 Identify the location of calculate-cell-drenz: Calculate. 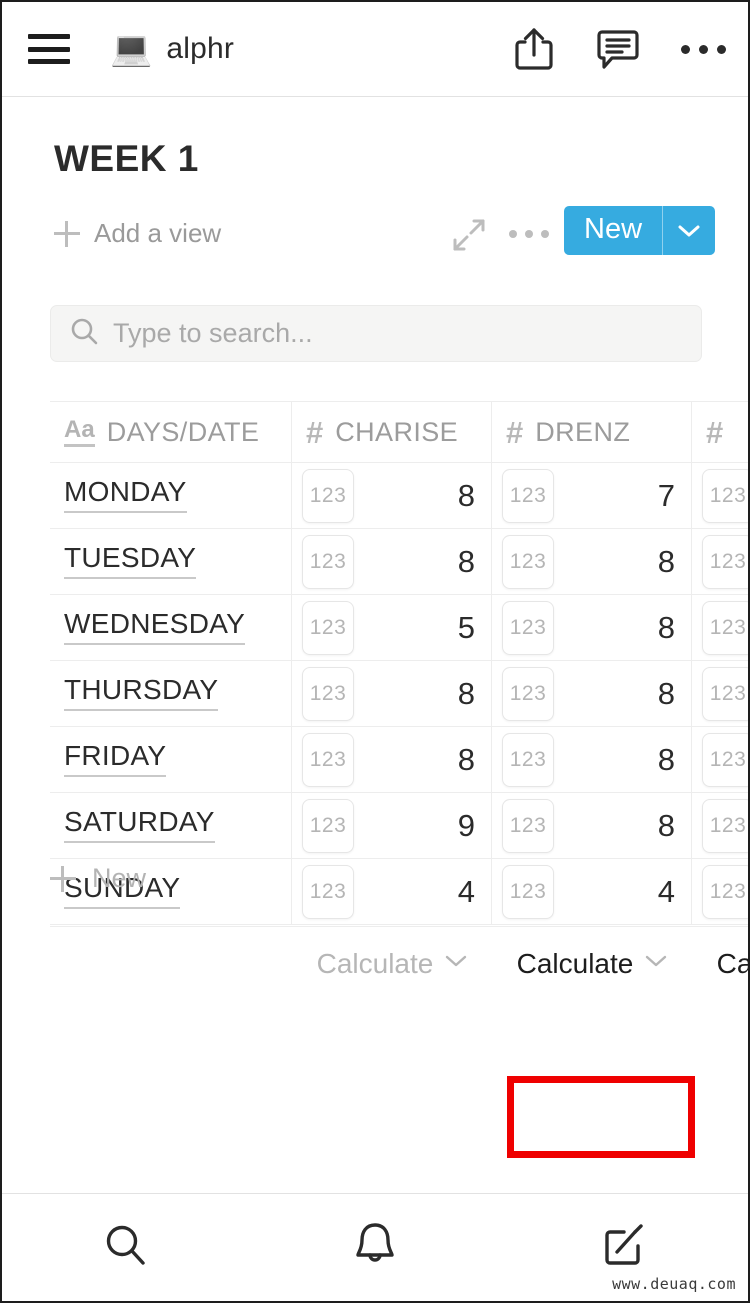
(592, 963).